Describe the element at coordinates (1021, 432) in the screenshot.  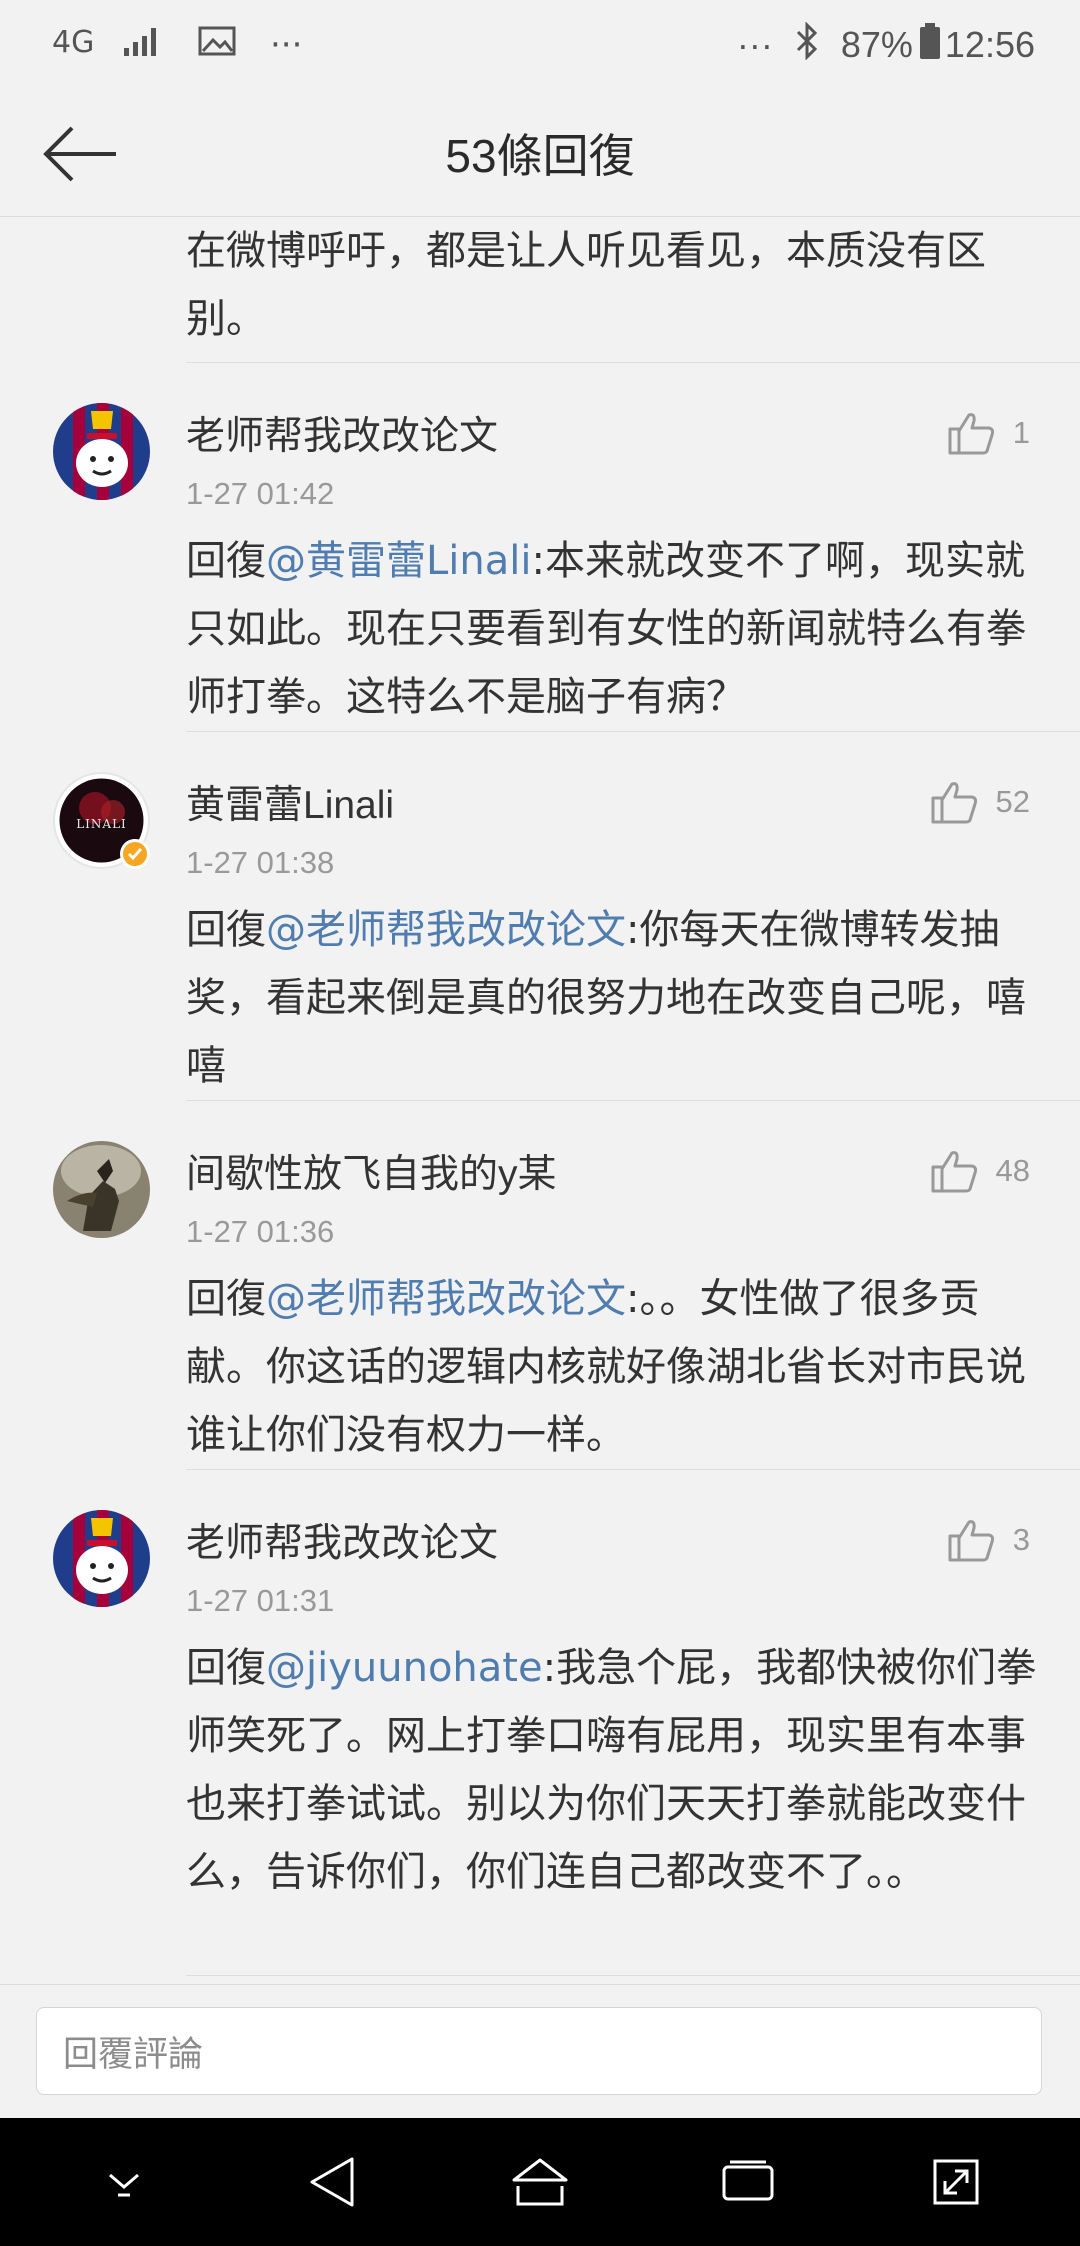
I see `like-count: 1` at that location.